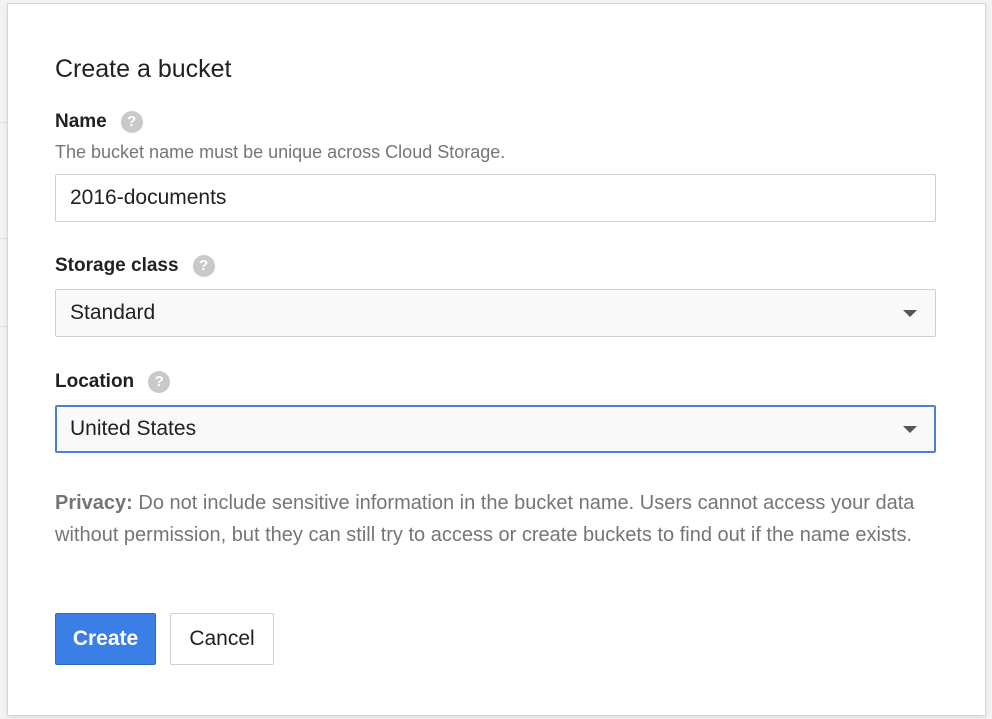 The height and width of the screenshot is (719, 992). I want to click on storage-class-select: Standard, so click(495, 313).